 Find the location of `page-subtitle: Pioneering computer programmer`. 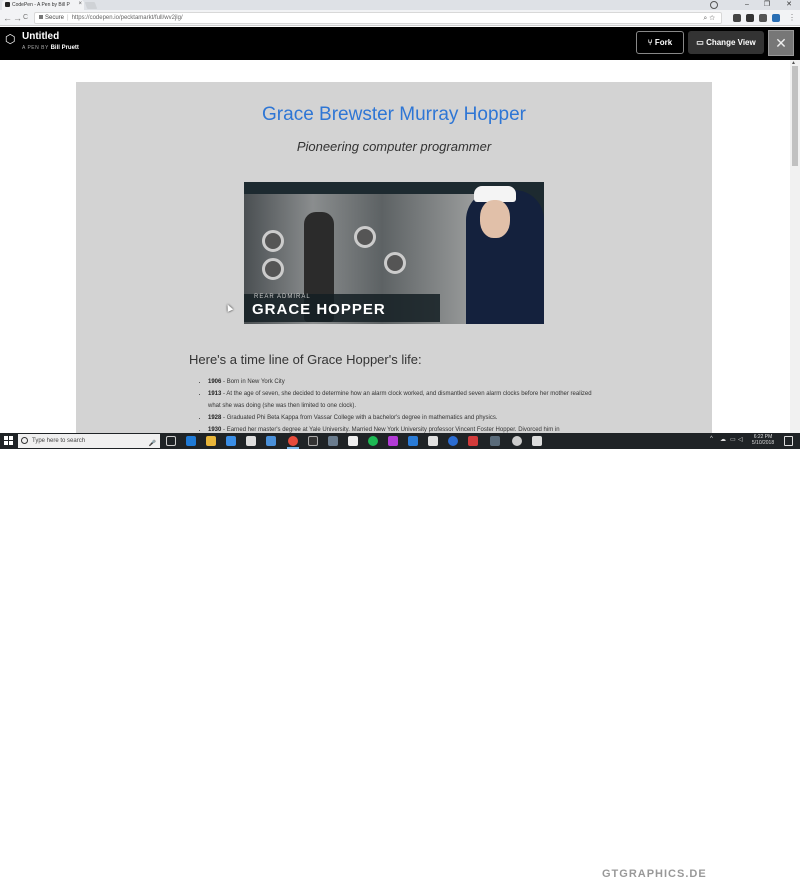

page-subtitle: Pioneering computer programmer is located at coordinates (394, 146).